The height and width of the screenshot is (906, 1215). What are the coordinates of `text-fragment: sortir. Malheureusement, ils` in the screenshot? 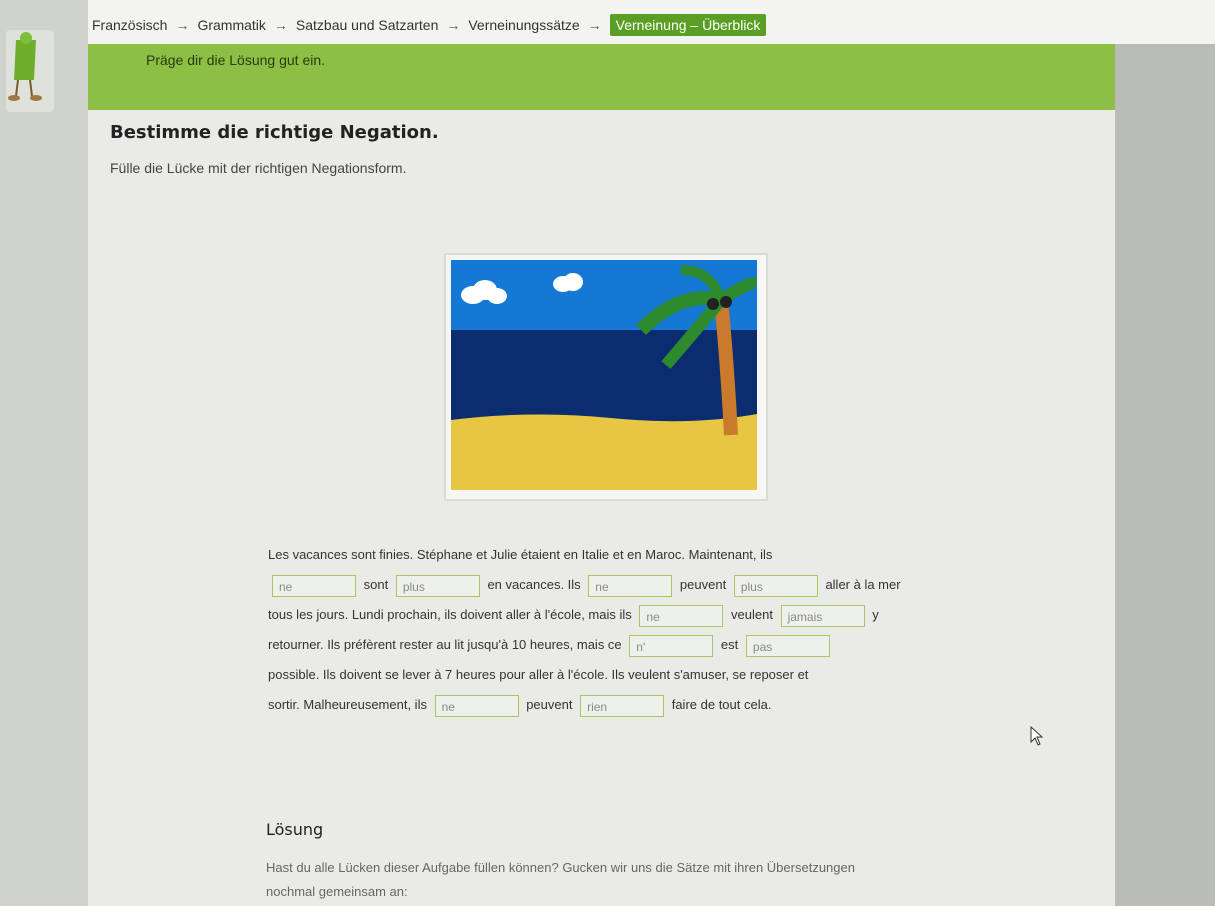 It's located at (347, 704).